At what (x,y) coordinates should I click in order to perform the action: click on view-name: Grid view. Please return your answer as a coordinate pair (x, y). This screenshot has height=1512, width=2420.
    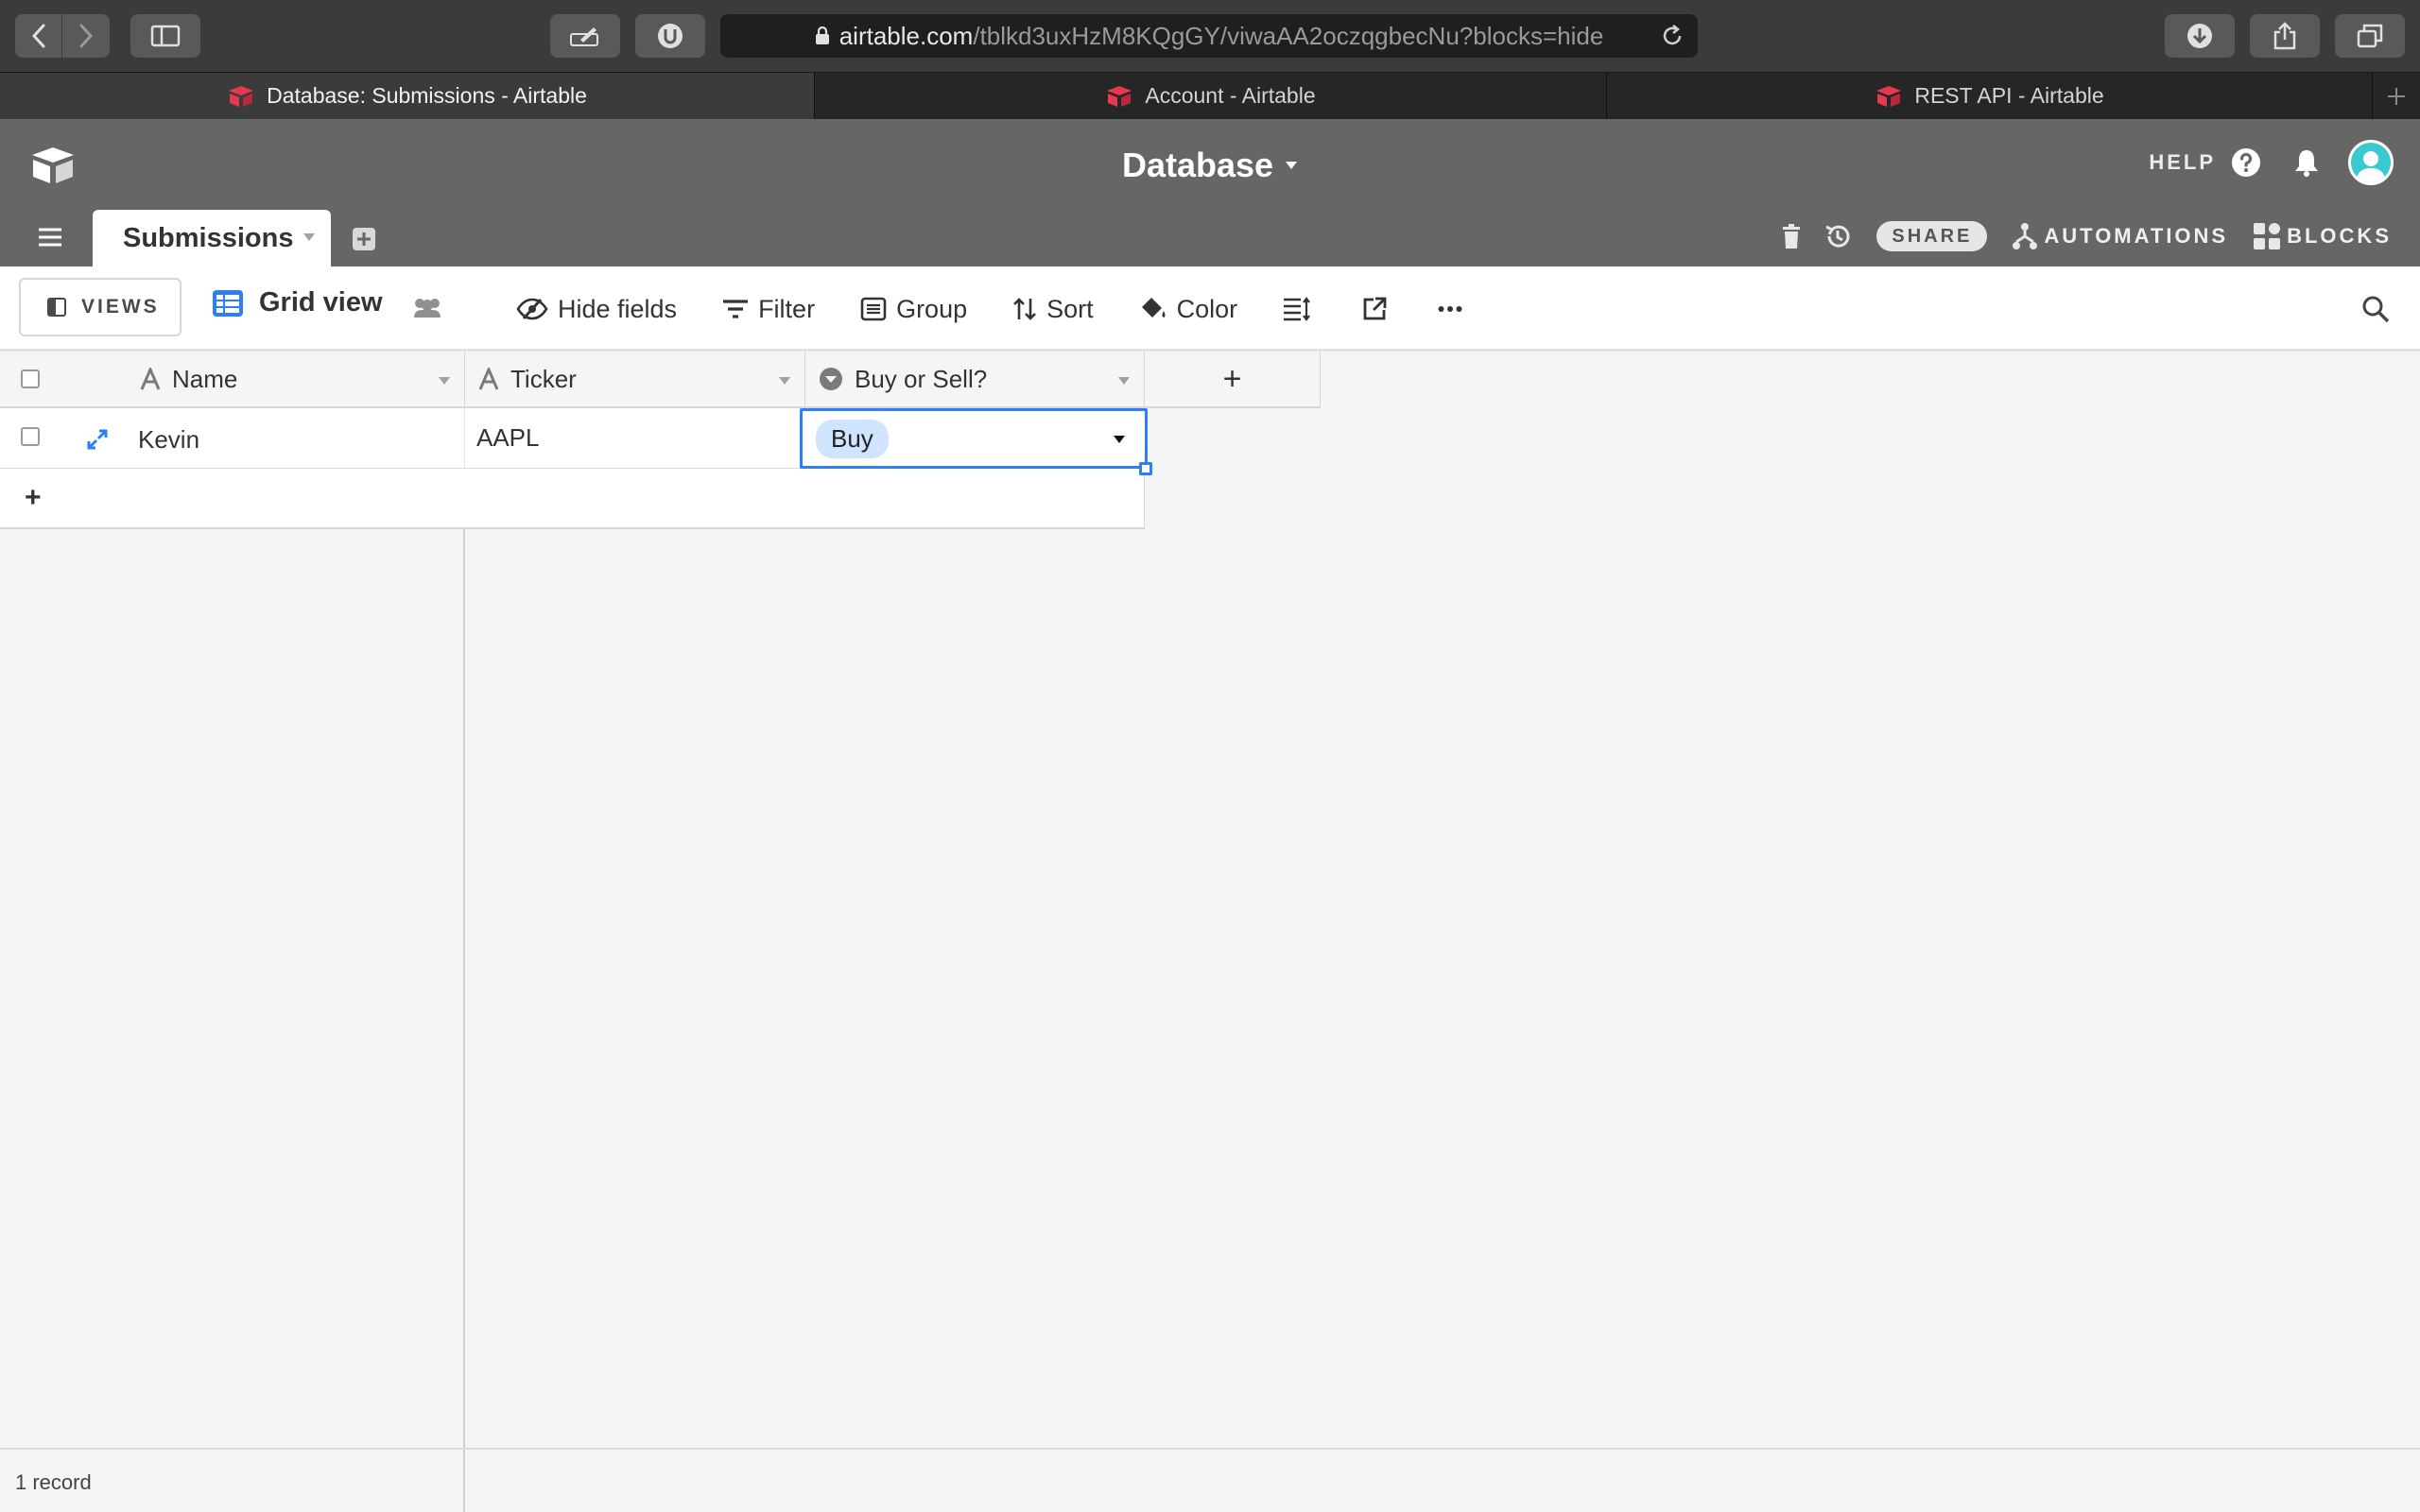
    Looking at the image, I should click on (321, 302).